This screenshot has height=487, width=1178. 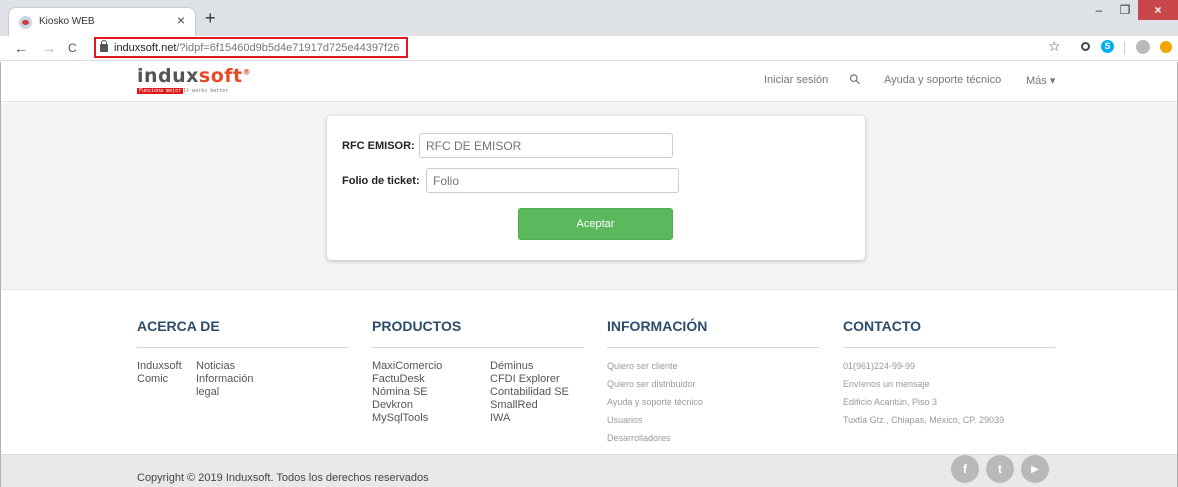 I want to click on logo-registered: ®, so click(x=247, y=72).